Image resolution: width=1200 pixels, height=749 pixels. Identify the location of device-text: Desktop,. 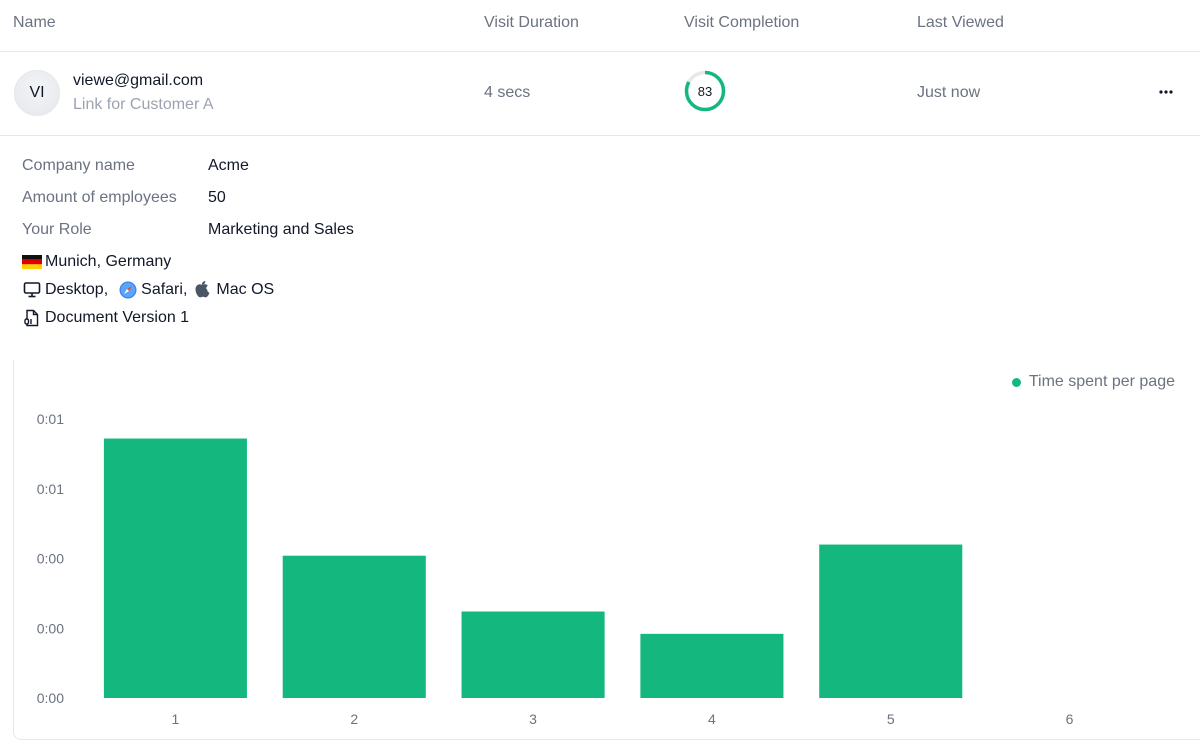
(77, 289).